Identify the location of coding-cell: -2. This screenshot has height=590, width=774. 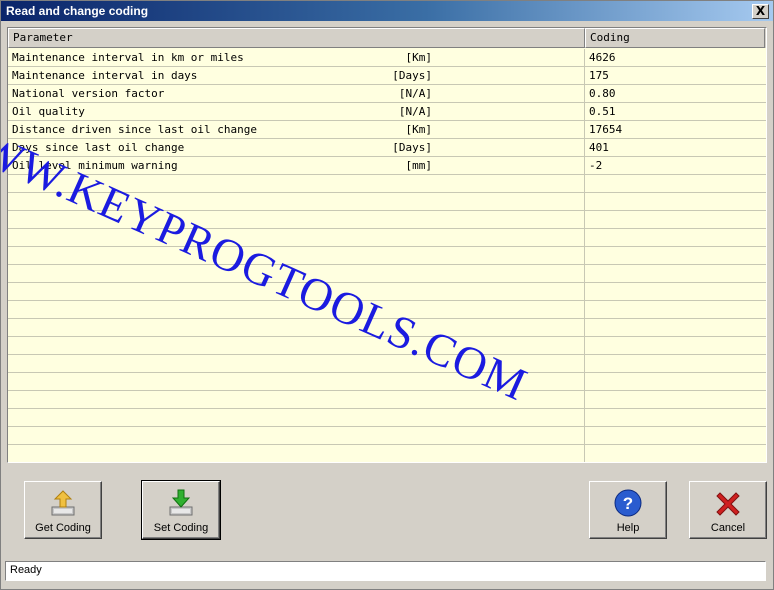
(674, 166).